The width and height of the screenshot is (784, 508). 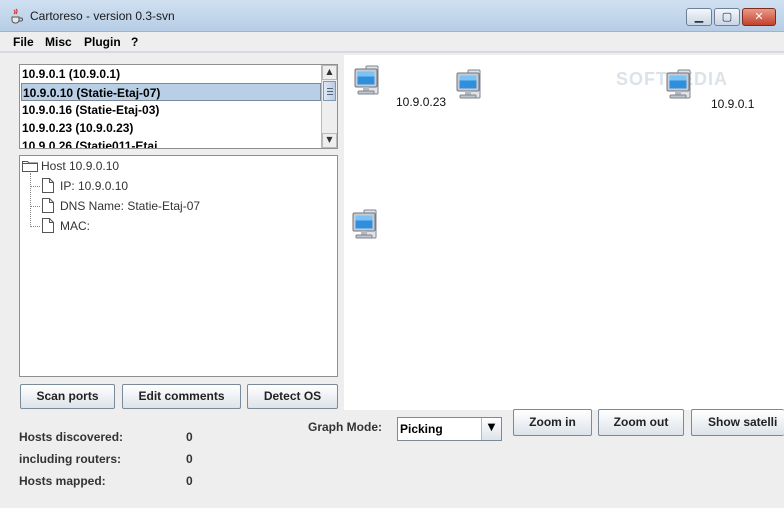 I want to click on scroll-thumb, so click(x=329, y=91).